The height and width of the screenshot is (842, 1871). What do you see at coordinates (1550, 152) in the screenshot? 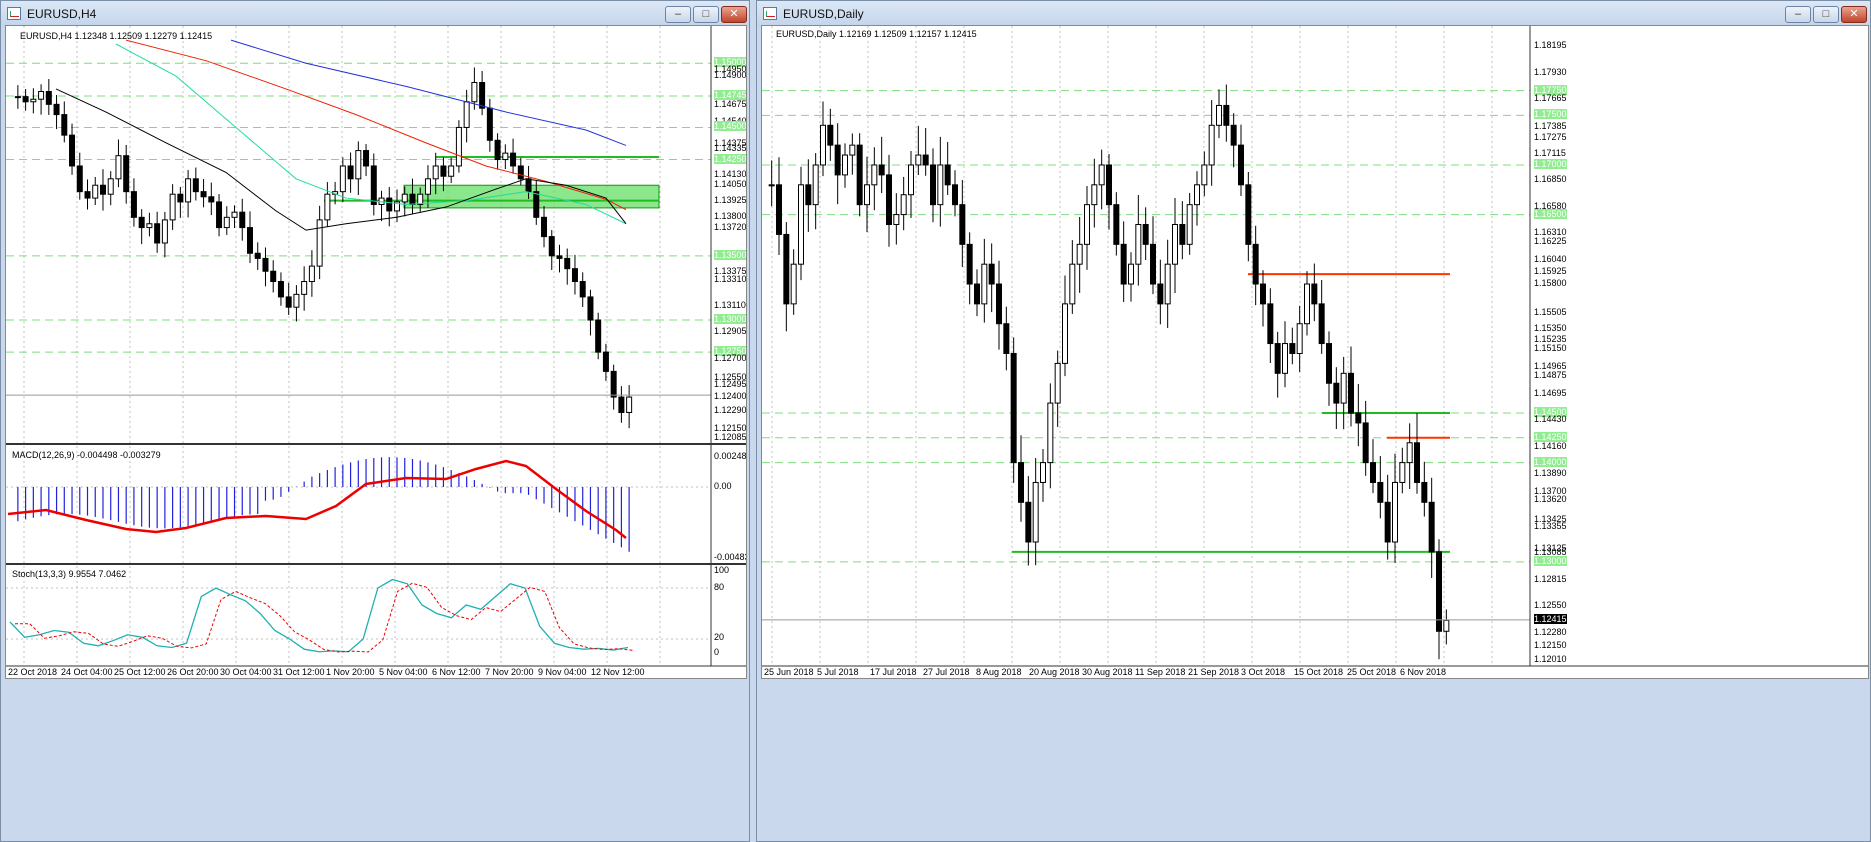
I see `price-axis-label: 1.17115` at bounding box center [1550, 152].